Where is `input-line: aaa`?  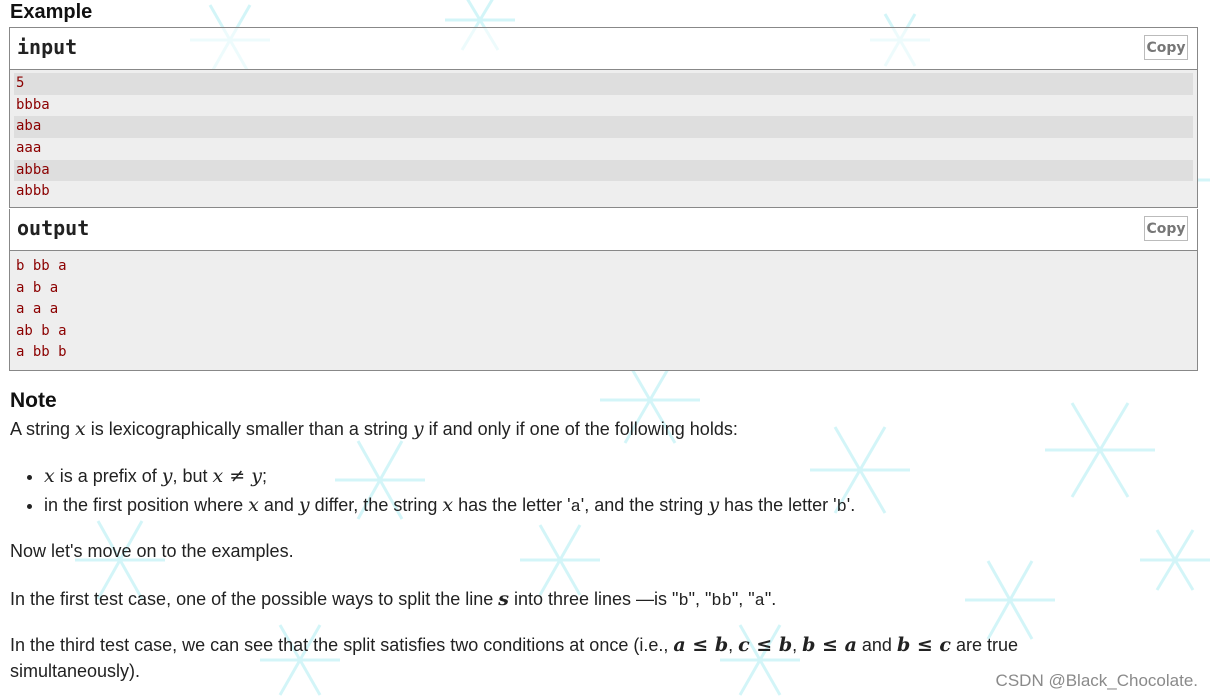
input-line: aaa is located at coordinates (29, 148).